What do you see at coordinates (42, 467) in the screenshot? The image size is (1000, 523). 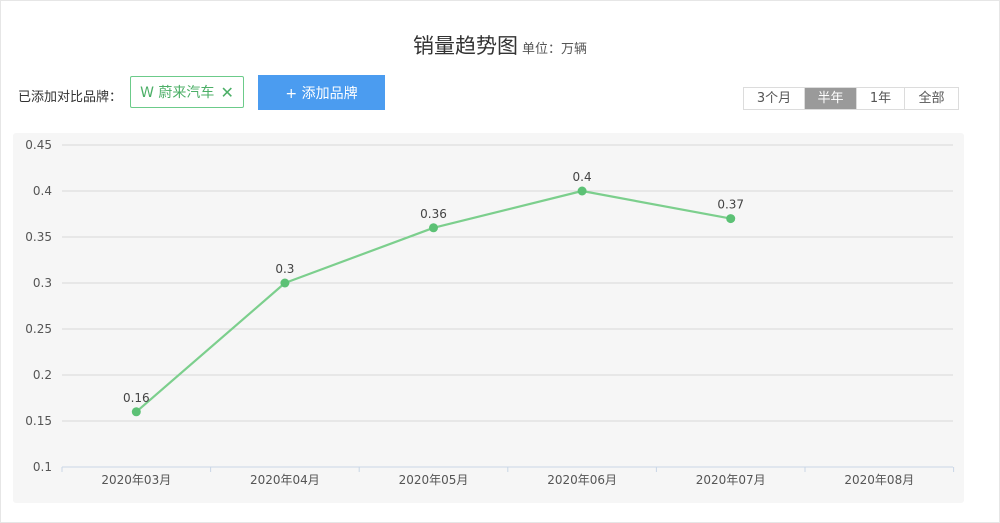 I see `y-tick-label: 0.1` at bounding box center [42, 467].